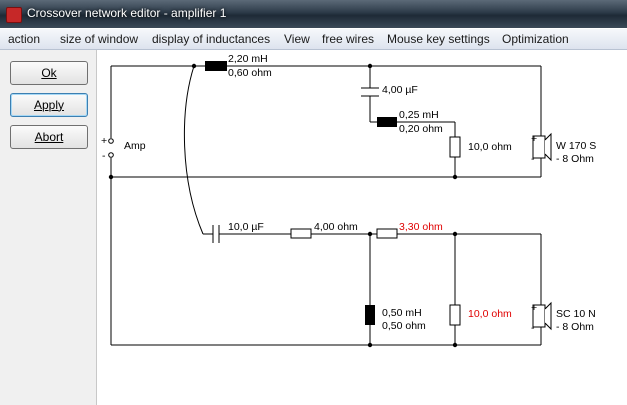 This screenshot has height=405, width=627. Describe the element at coordinates (49, 105) in the screenshot. I see `apply-button: Apply` at that location.